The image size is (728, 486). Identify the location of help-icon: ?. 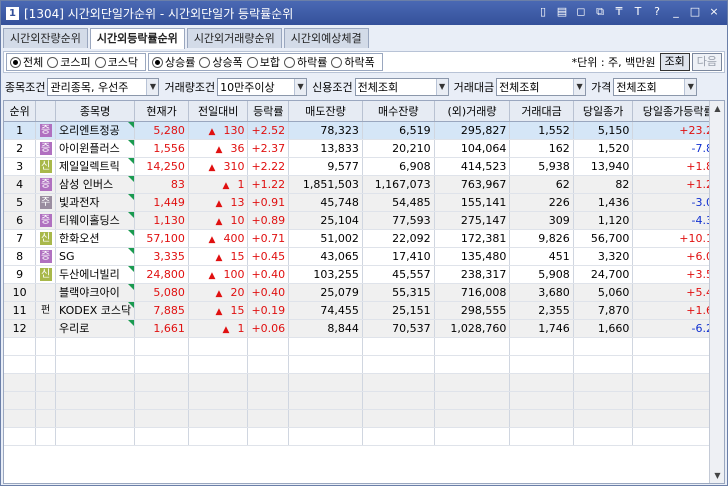
(657, 12).